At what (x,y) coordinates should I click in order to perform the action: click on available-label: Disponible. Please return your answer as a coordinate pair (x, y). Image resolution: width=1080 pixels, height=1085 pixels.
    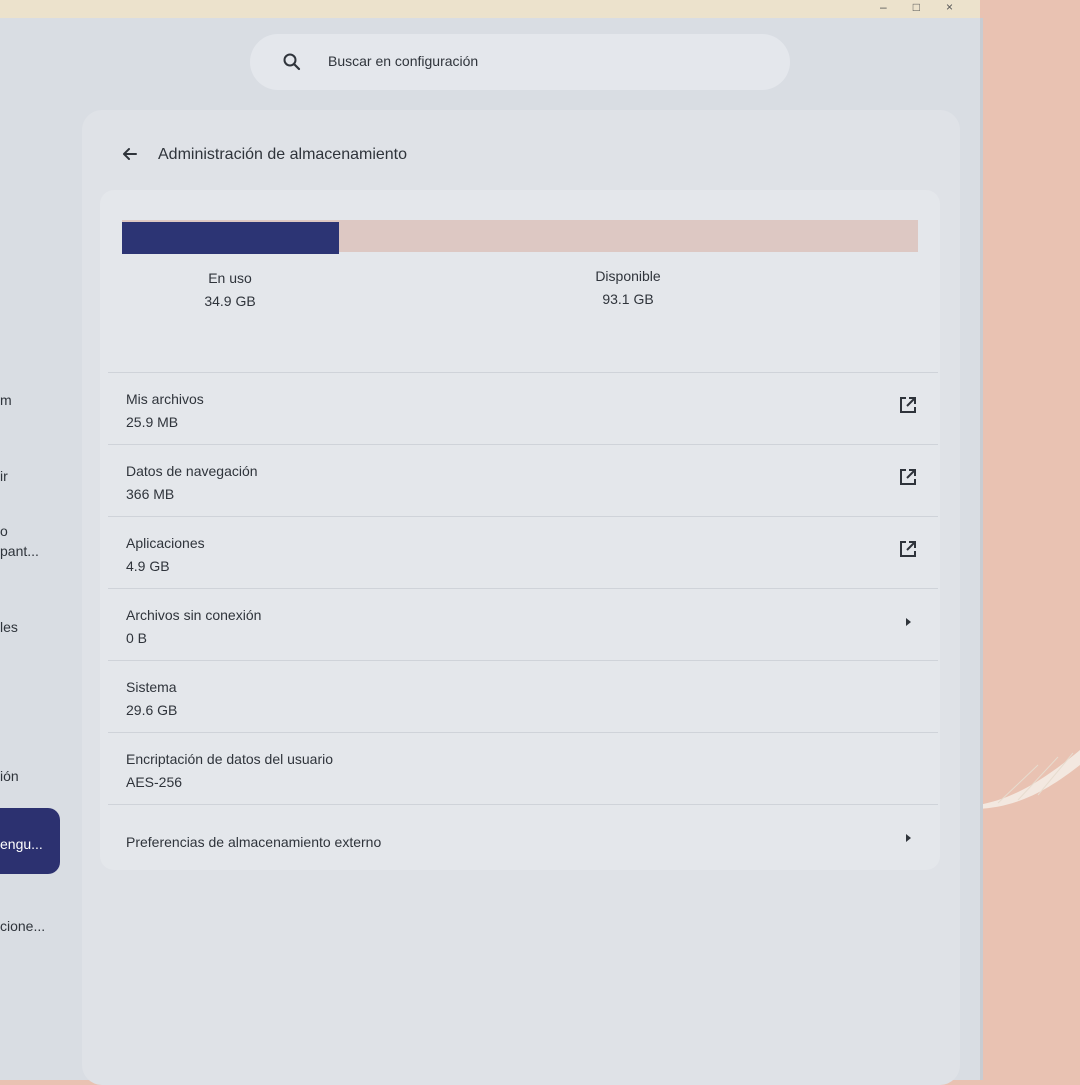
    Looking at the image, I should click on (628, 276).